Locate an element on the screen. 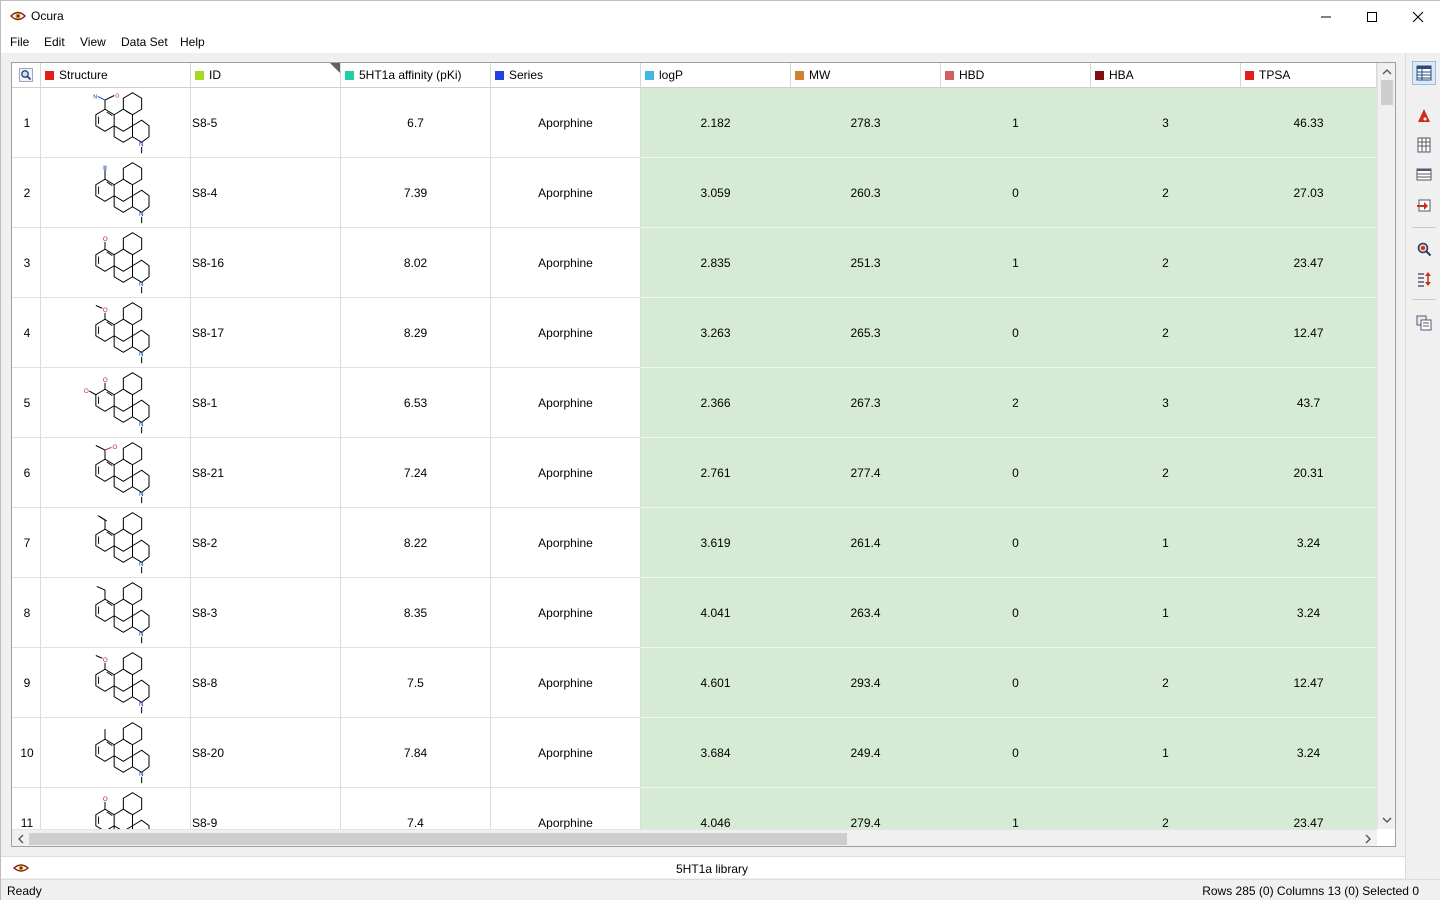 The height and width of the screenshot is (900, 1440). mw-cell: 265.3 is located at coordinates (866, 333).